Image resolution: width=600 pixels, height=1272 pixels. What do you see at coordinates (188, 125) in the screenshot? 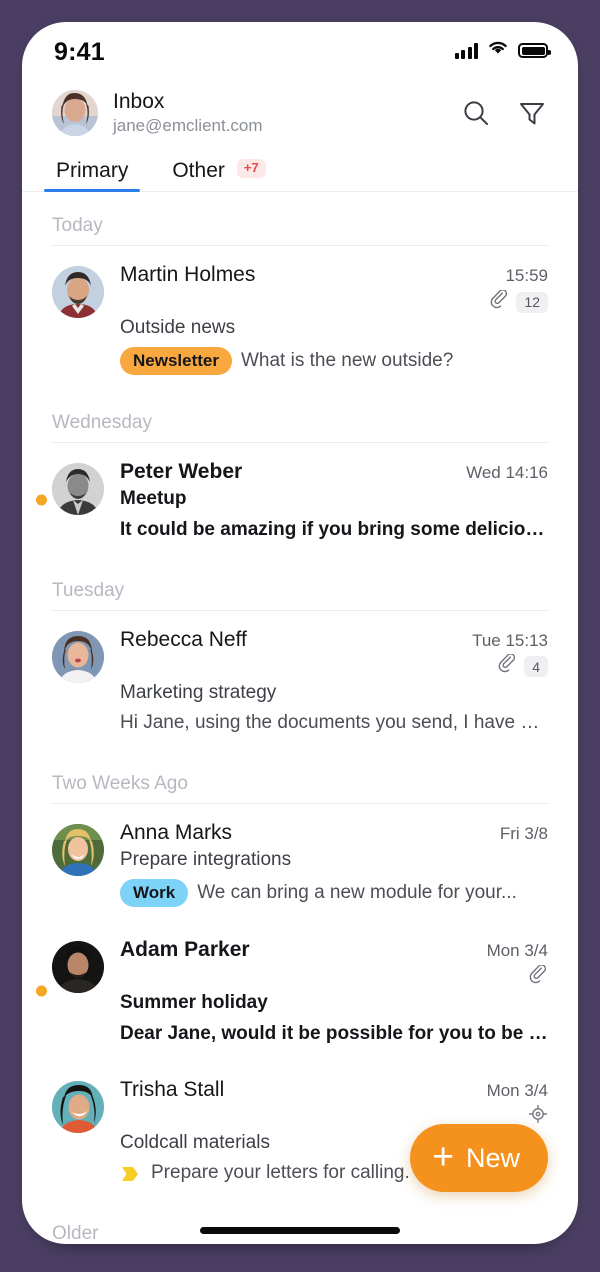
I see `account-email: jane@emclient.com` at bounding box center [188, 125].